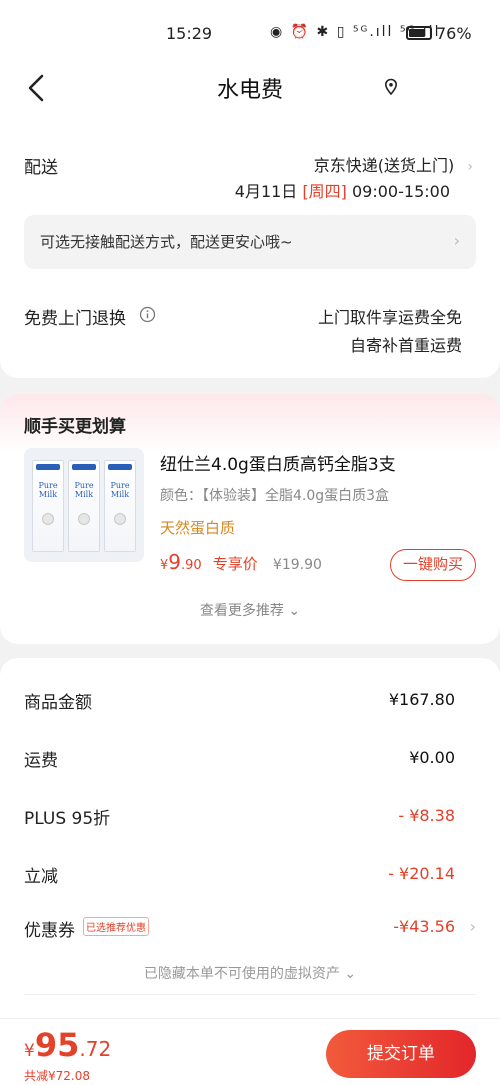 This screenshot has height=1085, width=500. What do you see at coordinates (419, 33) in the screenshot?
I see `battery-icon` at bounding box center [419, 33].